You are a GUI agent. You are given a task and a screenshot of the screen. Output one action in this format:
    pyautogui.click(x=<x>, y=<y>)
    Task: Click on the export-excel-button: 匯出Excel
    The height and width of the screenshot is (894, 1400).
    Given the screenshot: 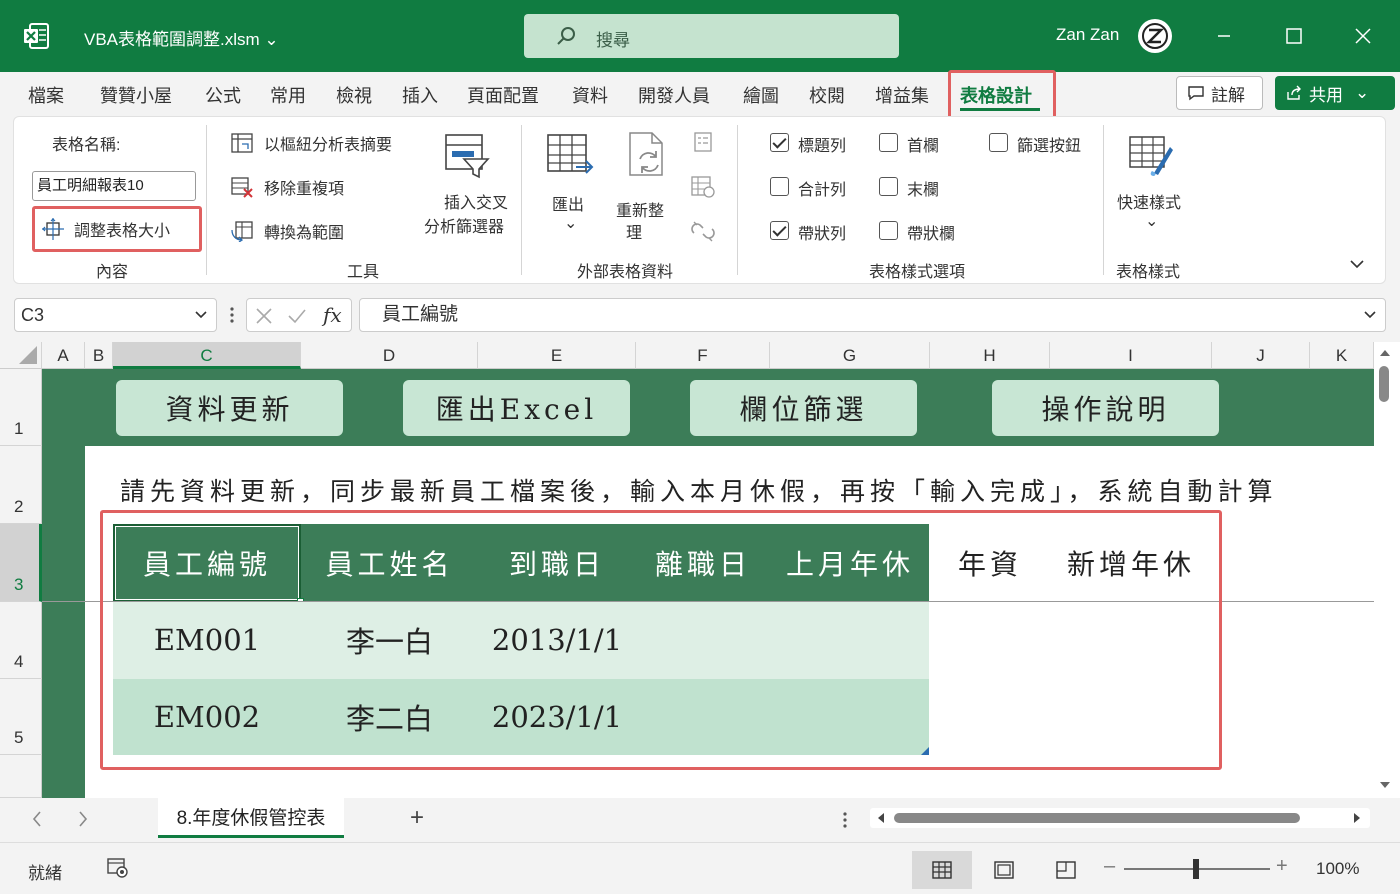 What is the action you would take?
    pyautogui.click(x=516, y=408)
    